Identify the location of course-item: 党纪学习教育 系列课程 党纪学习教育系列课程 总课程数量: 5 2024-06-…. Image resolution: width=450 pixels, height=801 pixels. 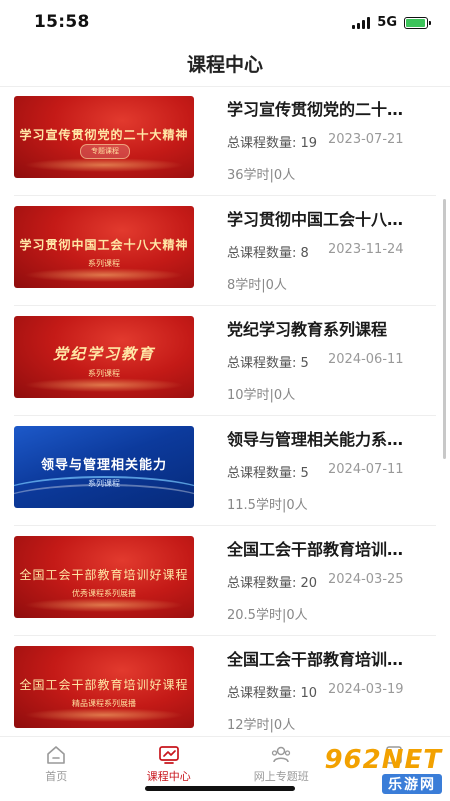
(225, 361).